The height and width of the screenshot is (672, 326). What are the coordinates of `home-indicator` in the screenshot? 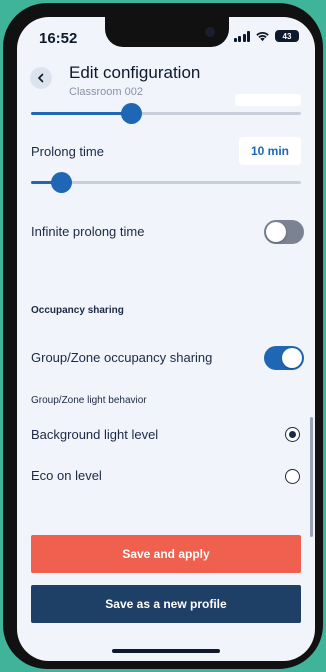 It's located at (166, 651).